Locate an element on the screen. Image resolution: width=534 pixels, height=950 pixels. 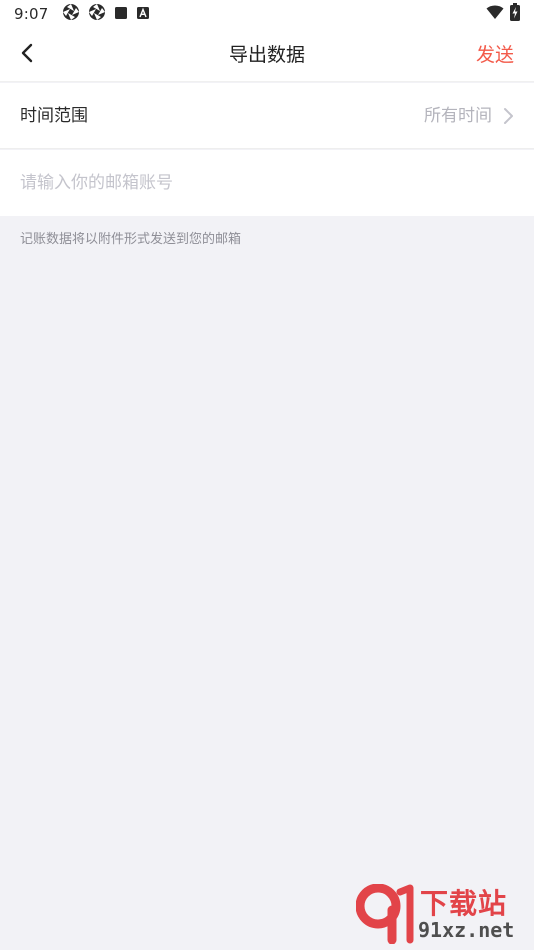
time-range-label: 时间范围 is located at coordinates (54, 116).